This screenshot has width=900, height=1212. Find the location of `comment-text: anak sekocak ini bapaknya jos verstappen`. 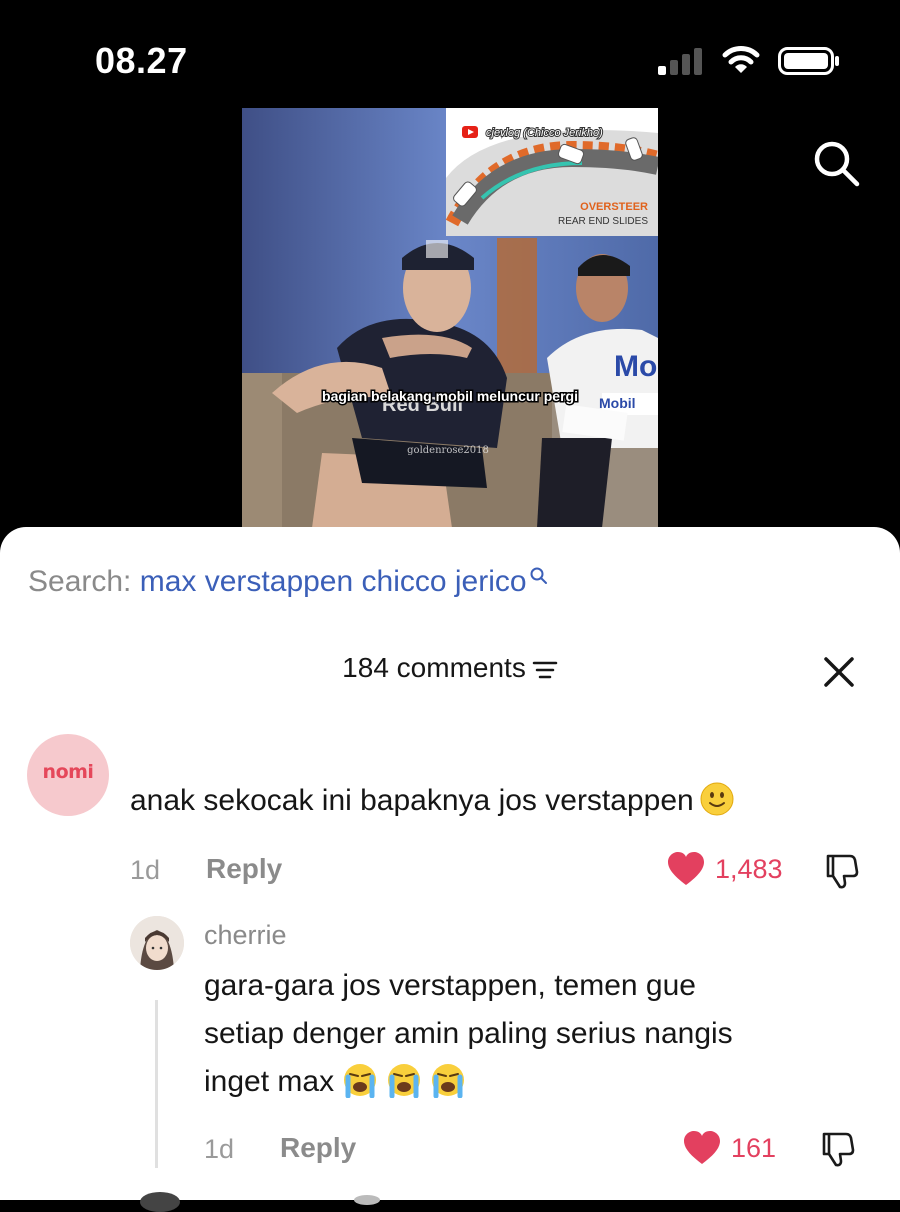

comment-text: anak sekocak ini bapaknya jos verstappen is located at coordinates (432, 800).